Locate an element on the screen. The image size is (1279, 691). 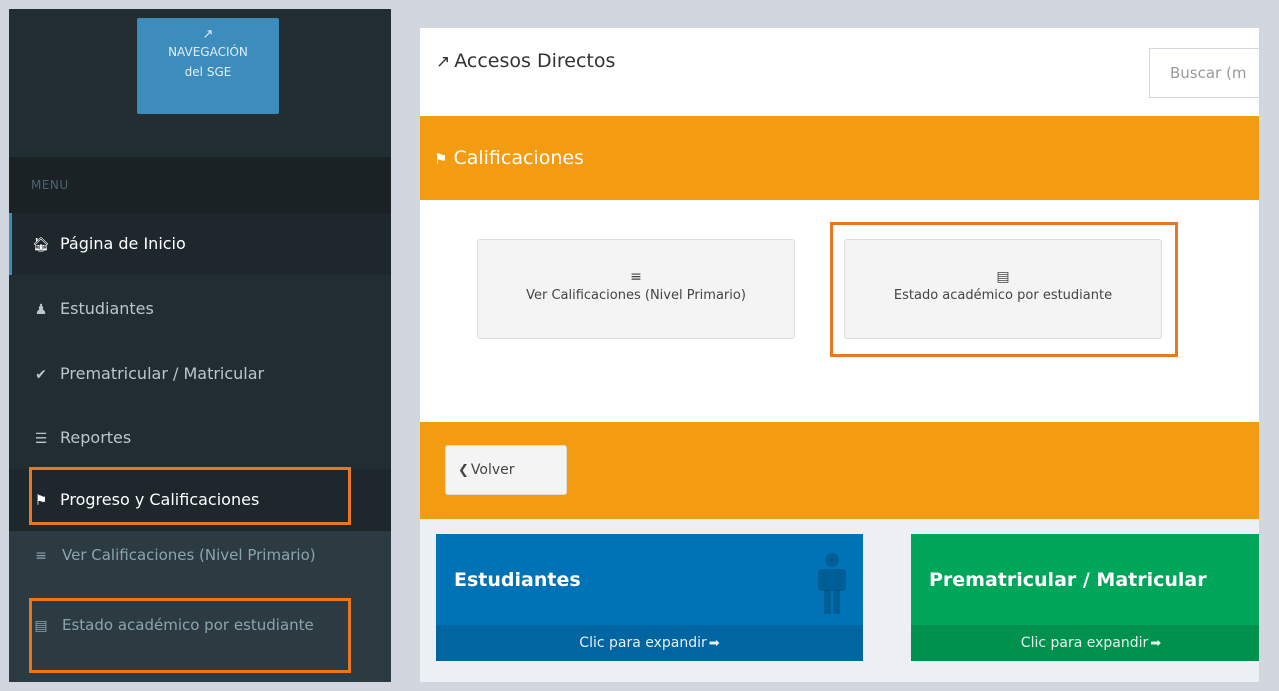
sidebar-item-students: ♟ Estudiantes is located at coordinates (200, 309).